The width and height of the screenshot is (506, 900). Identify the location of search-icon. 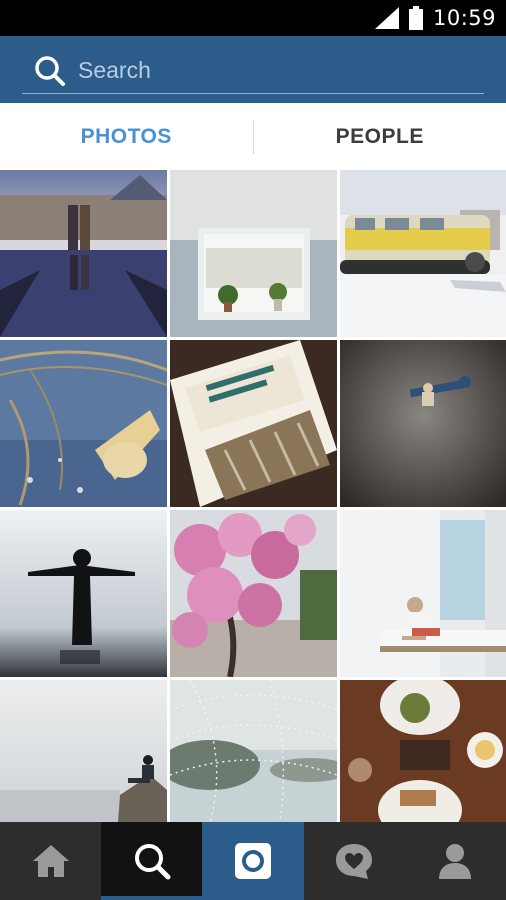
(50, 70).